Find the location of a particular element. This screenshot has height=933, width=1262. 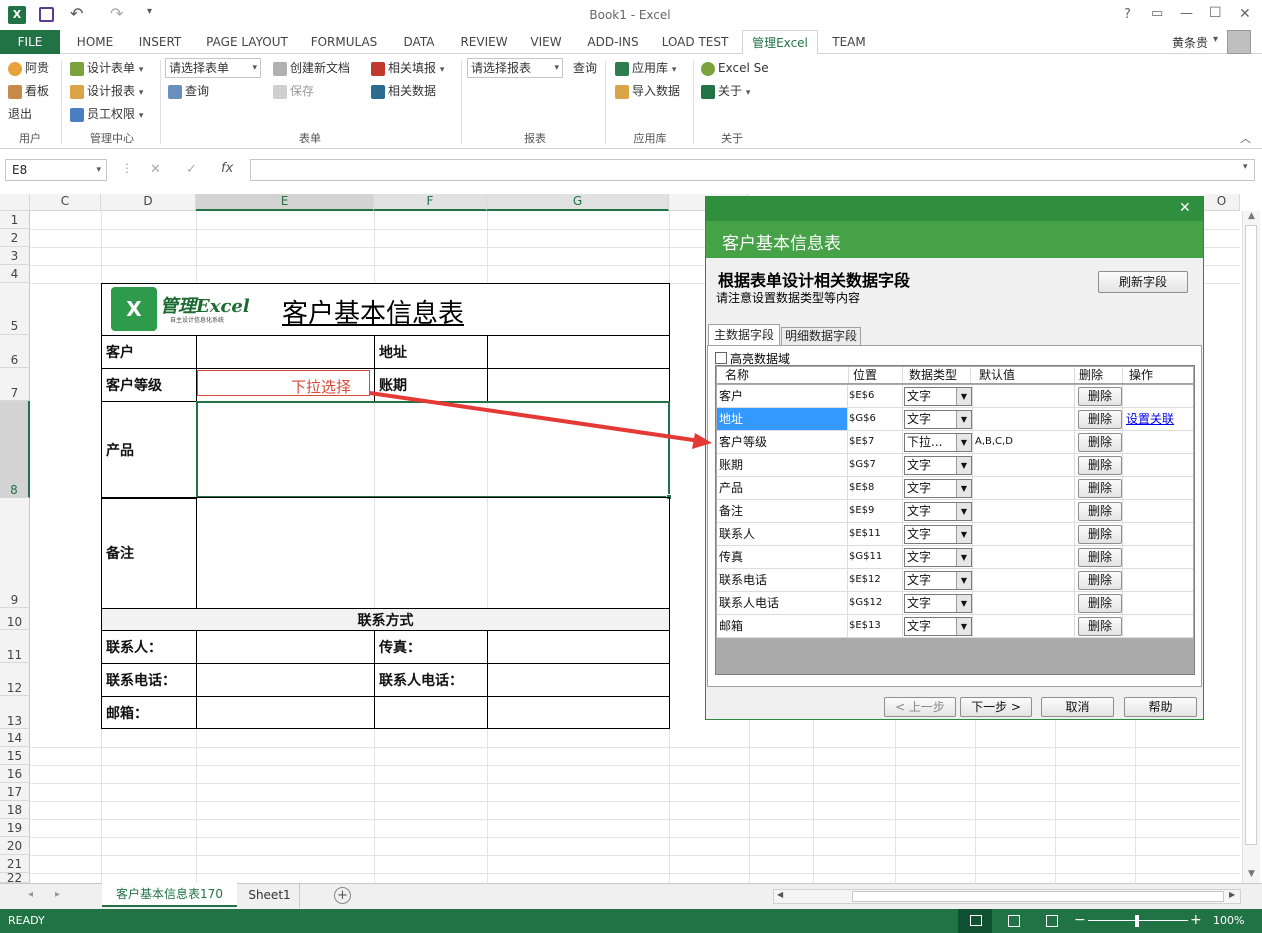

tab-view: VIEW is located at coordinates (546, 42).